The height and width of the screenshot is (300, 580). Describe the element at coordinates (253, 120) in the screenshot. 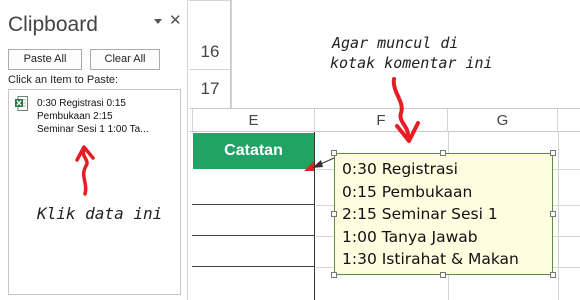

I see `column-header-e: E` at that location.